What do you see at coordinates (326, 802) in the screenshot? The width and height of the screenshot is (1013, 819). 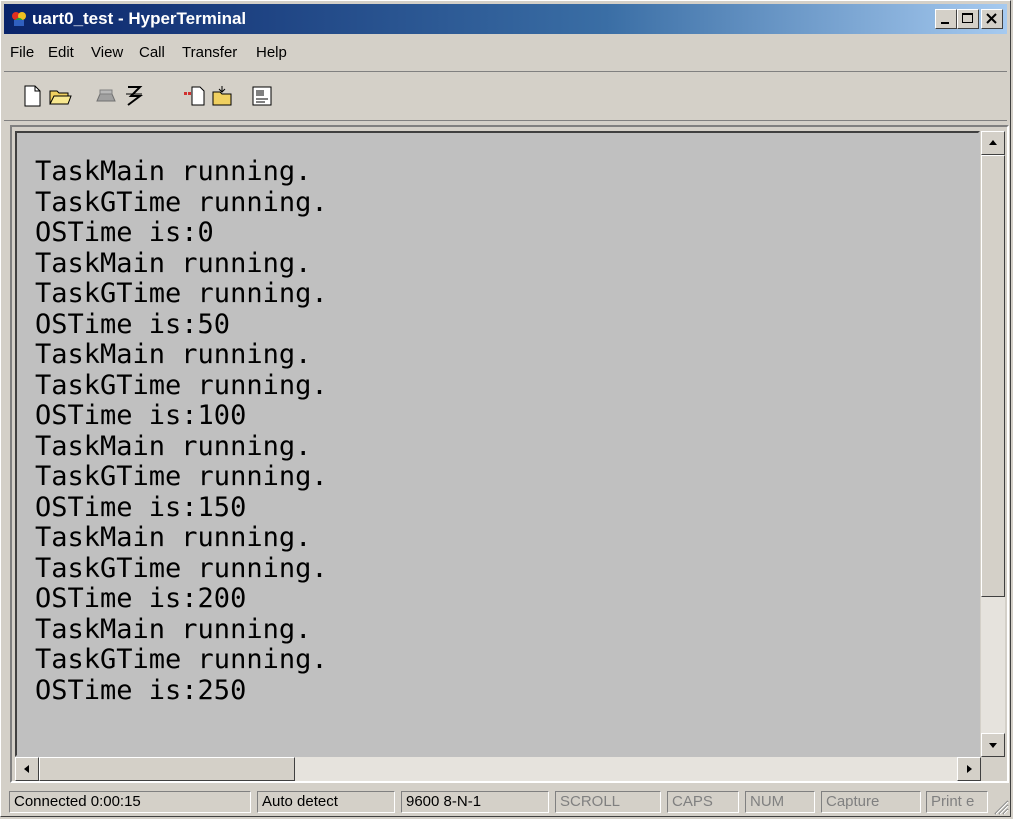 I see `status-emulation: Auto detect` at bounding box center [326, 802].